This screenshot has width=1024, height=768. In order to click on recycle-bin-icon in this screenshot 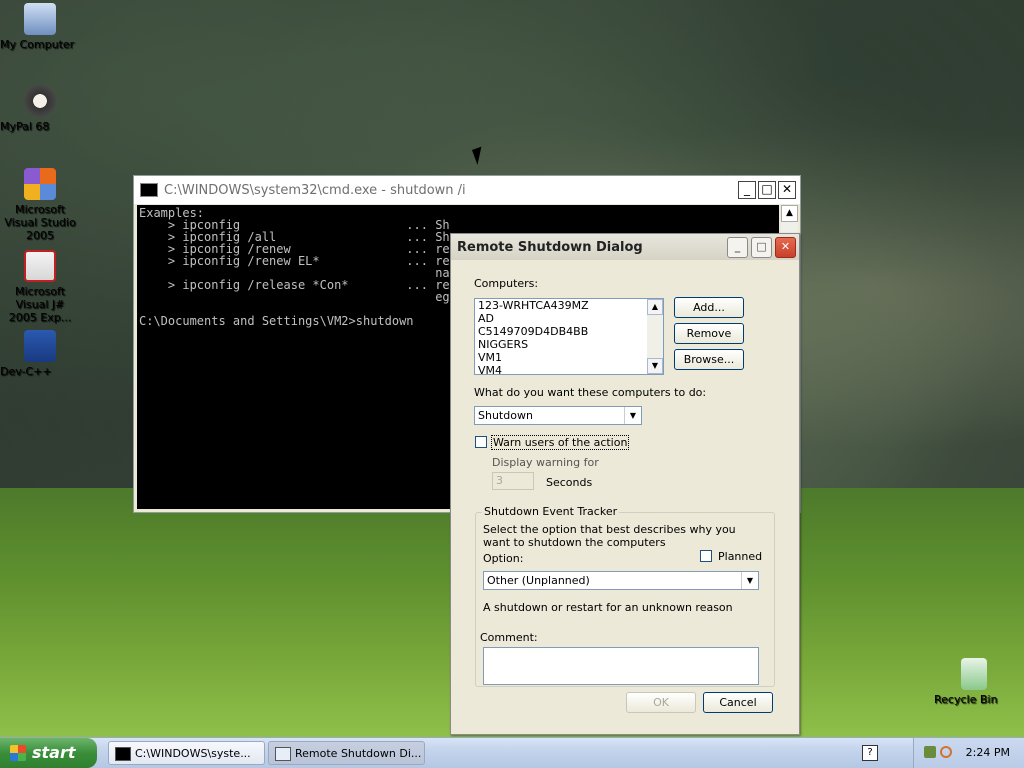, I will do `click(974, 674)`.